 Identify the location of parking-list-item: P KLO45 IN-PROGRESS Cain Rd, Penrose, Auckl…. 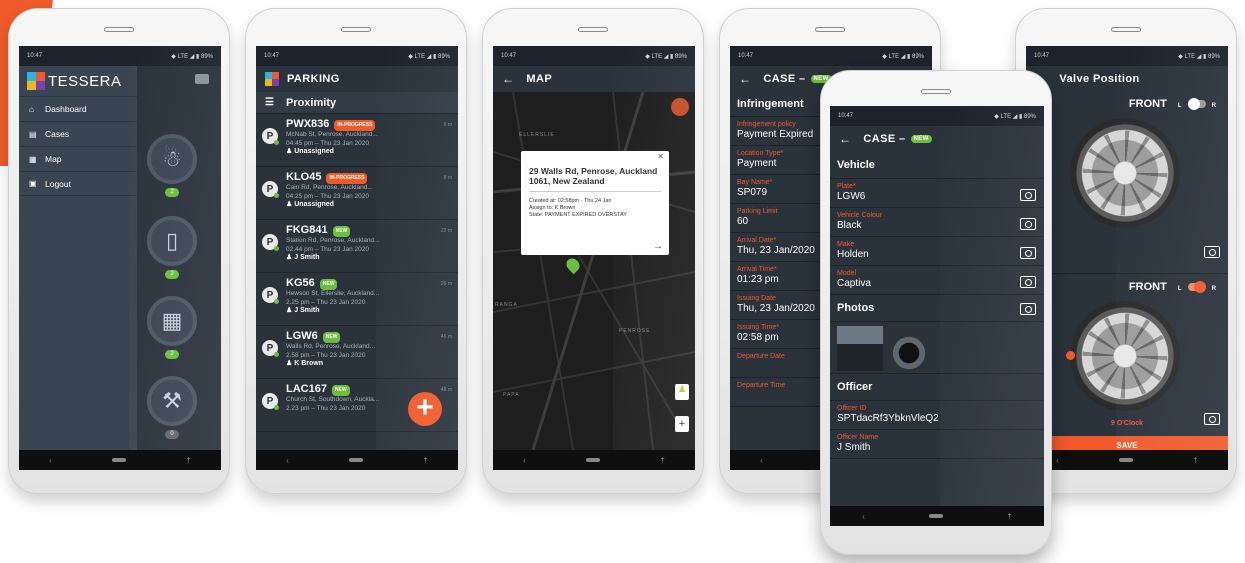
(357, 193).